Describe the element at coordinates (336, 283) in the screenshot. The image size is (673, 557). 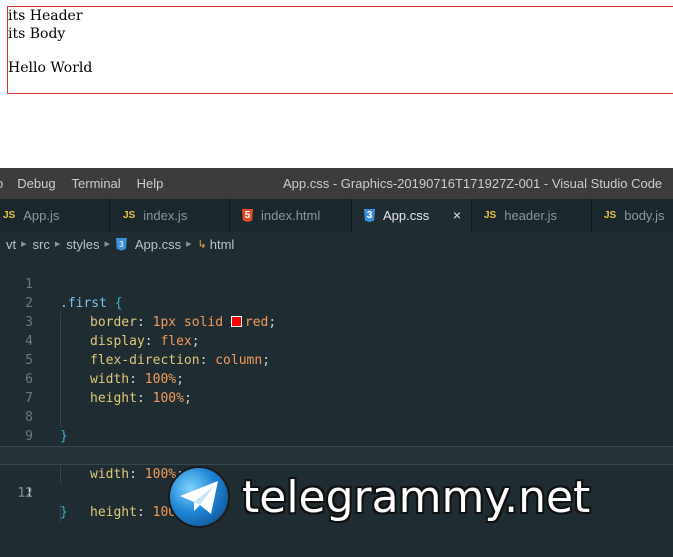
I see `code-line-1: 1 .first {` at that location.